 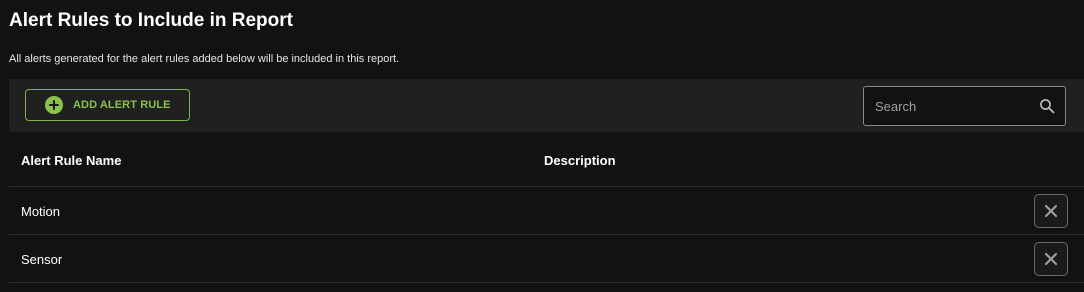 I want to click on add-alert-rule-button: ADD ALERT RULE, so click(x=107, y=105).